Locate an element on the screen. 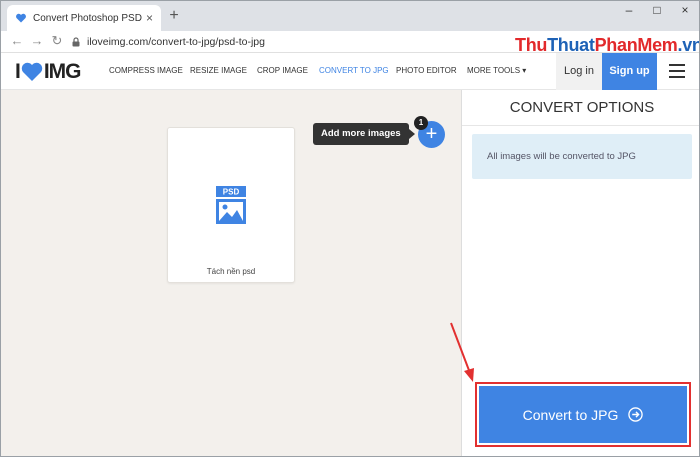 The width and height of the screenshot is (700, 457). psd-file-icon: PSD is located at coordinates (231, 205).